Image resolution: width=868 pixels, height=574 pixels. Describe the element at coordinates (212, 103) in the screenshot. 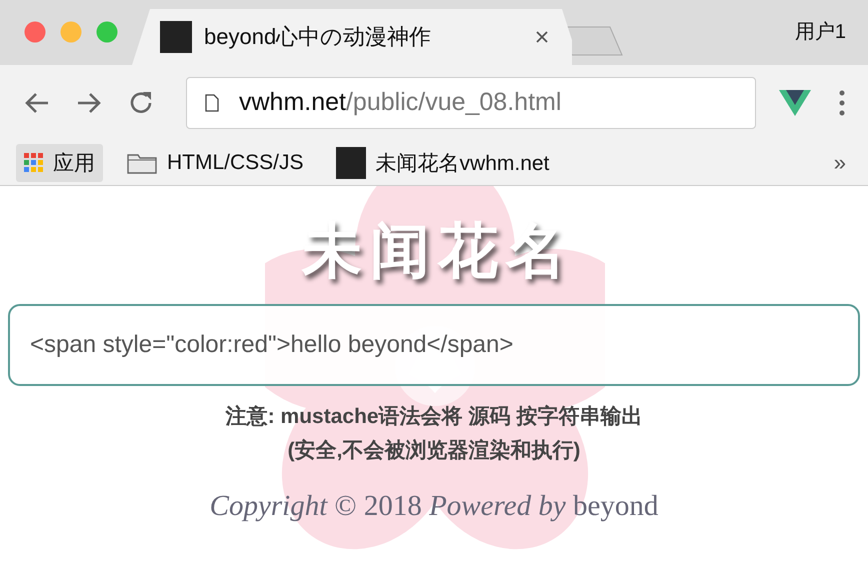

I see `page-icon` at that location.